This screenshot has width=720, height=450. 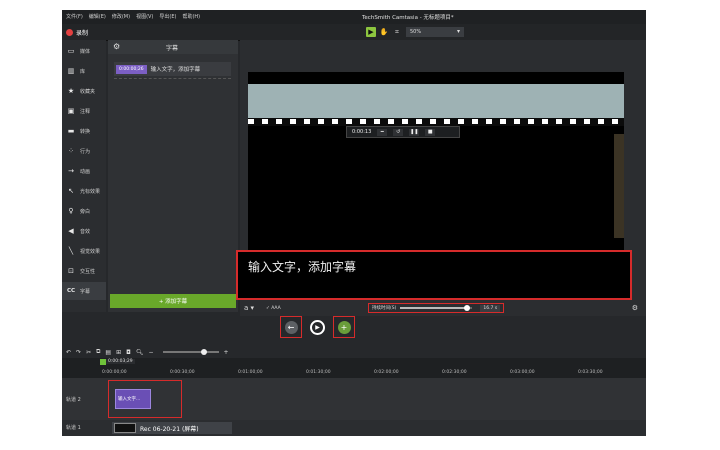 I want to click on sidebar-item-label: 收藏夹, so click(x=88, y=91).